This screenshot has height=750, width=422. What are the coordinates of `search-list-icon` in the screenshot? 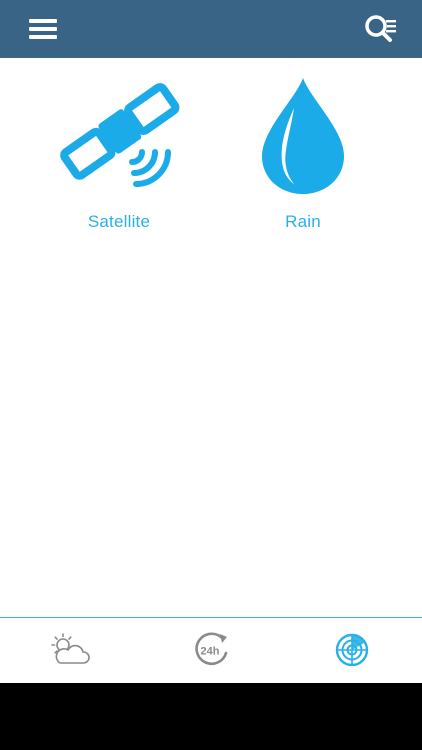 It's located at (380, 28).